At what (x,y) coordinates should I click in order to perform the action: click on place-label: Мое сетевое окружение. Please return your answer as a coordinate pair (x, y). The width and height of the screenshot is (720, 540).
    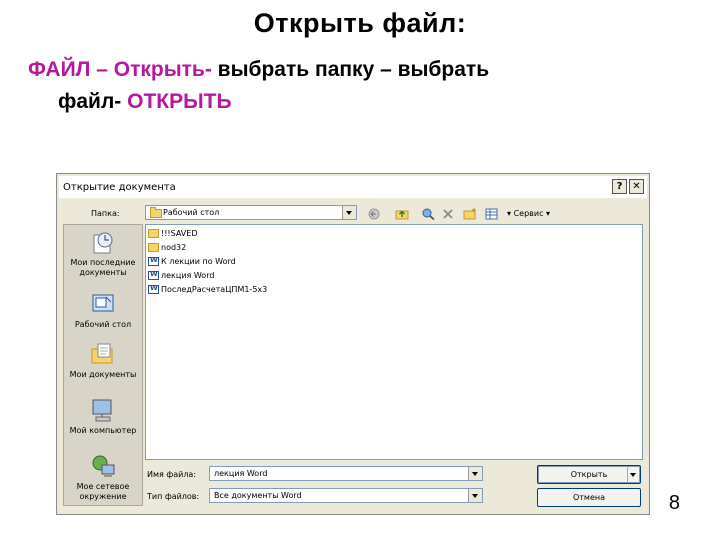
    Looking at the image, I should click on (103, 491).